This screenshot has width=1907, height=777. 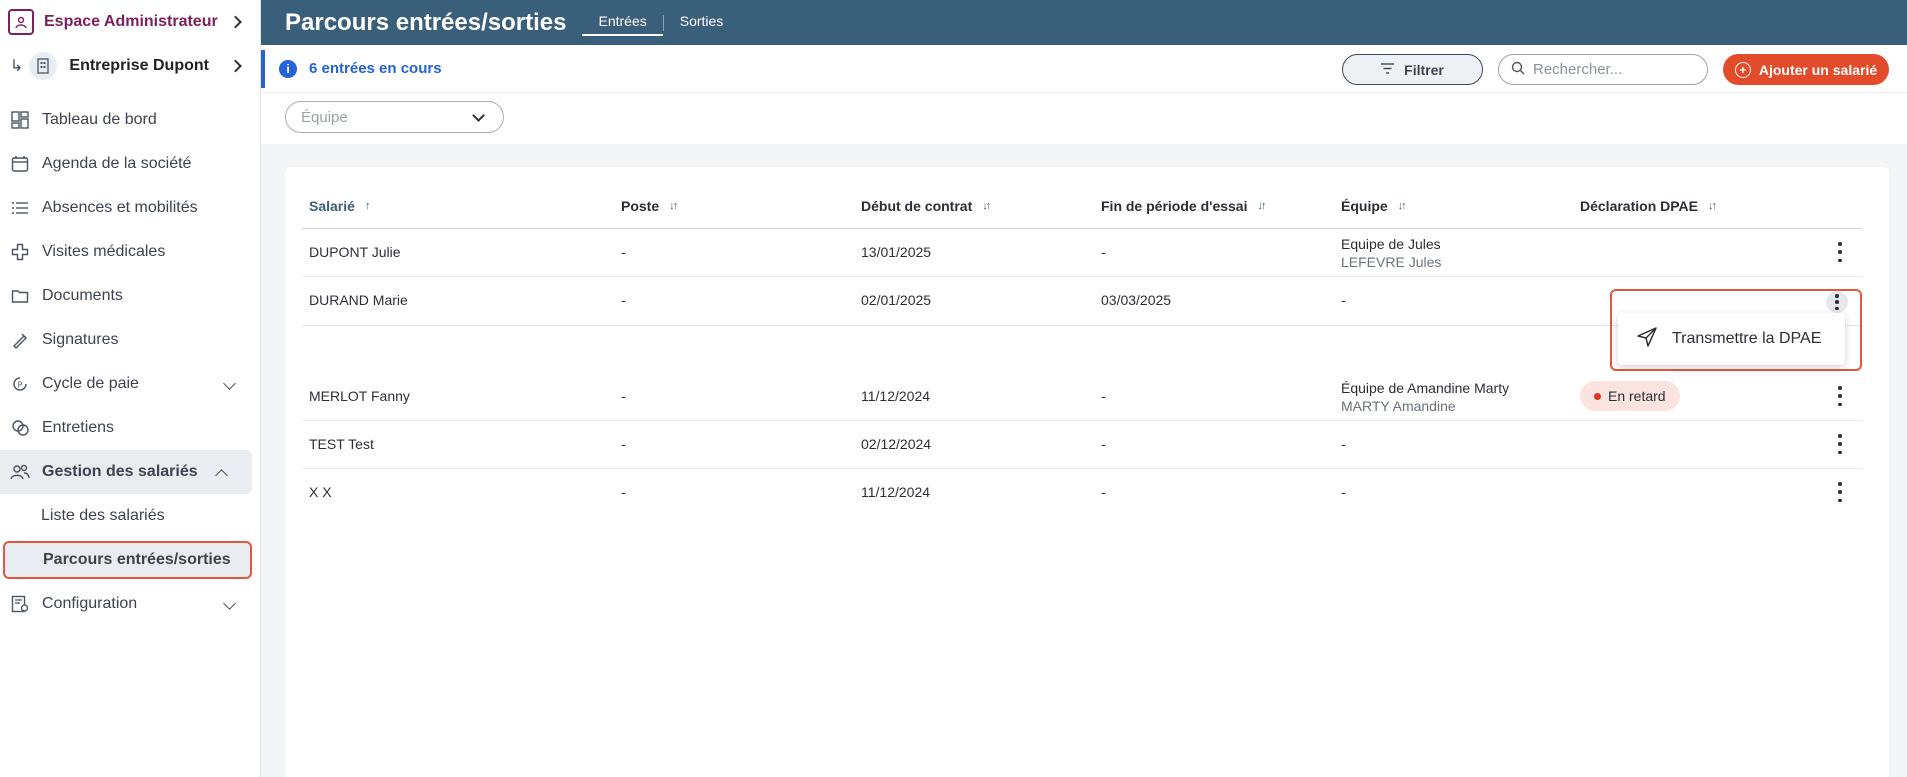 What do you see at coordinates (130, 252) in the screenshot?
I see `sidebar-item-visites-medicales: Visites médicales` at bounding box center [130, 252].